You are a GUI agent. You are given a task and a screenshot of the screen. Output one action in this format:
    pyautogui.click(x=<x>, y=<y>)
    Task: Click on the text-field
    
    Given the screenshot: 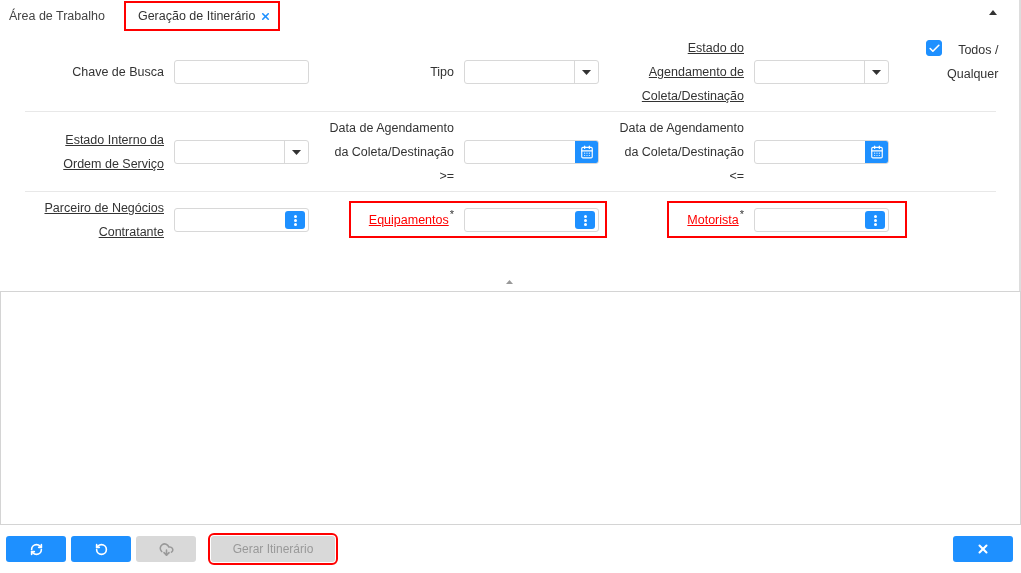 What is the action you would take?
    pyautogui.click(x=241, y=72)
    